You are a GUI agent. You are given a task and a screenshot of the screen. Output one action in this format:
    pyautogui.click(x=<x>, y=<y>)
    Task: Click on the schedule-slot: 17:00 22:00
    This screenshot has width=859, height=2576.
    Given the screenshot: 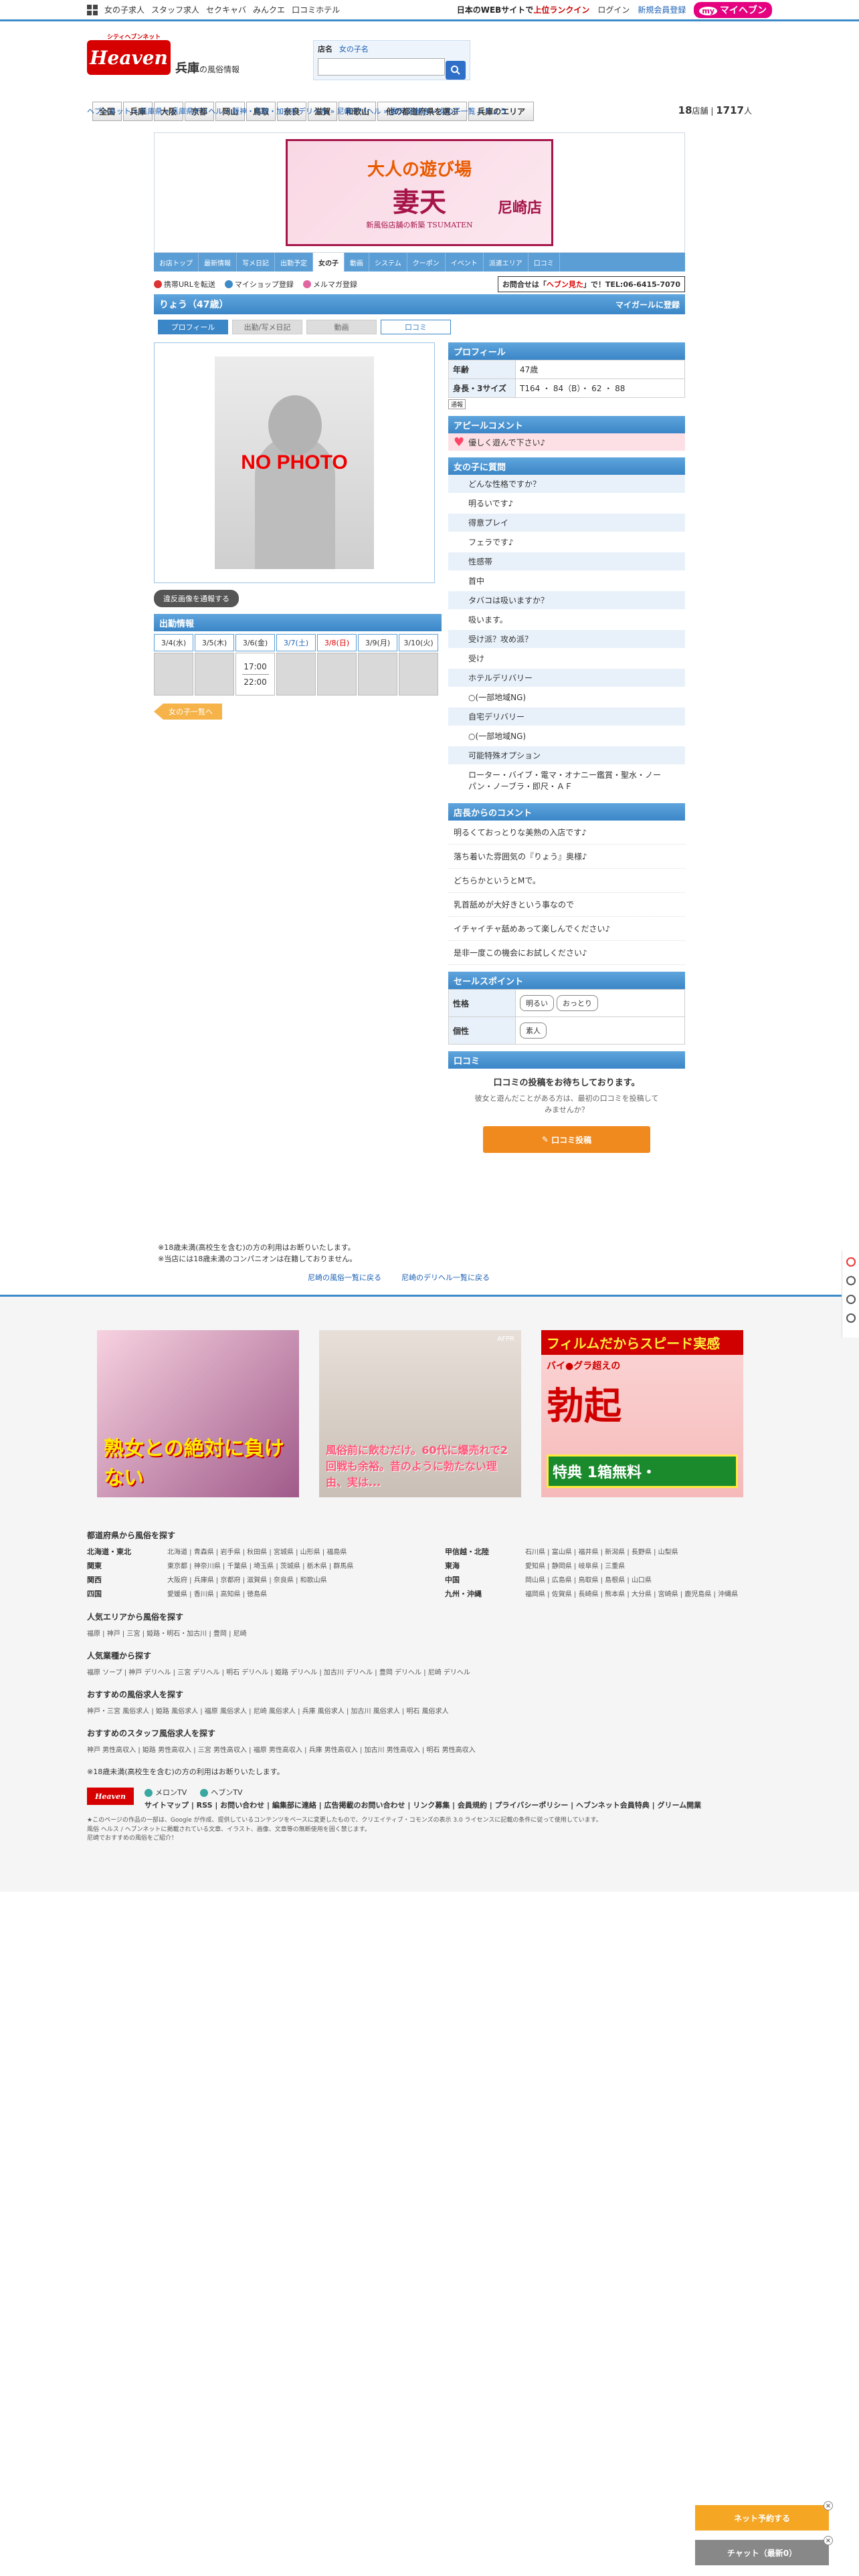 What is the action you would take?
    pyautogui.click(x=255, y=674)
    